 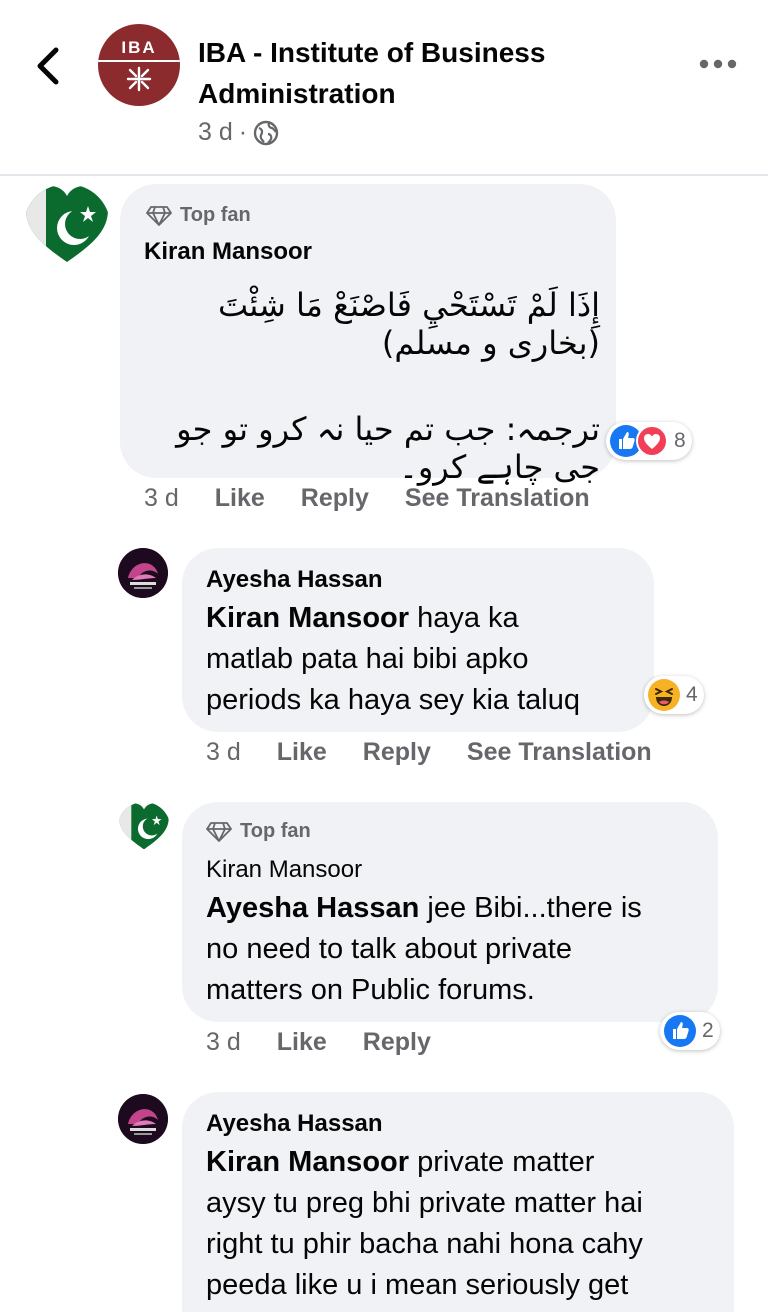 I want to click on comment-actions: 3 d Like Reply, so click(x=318, y=1042).